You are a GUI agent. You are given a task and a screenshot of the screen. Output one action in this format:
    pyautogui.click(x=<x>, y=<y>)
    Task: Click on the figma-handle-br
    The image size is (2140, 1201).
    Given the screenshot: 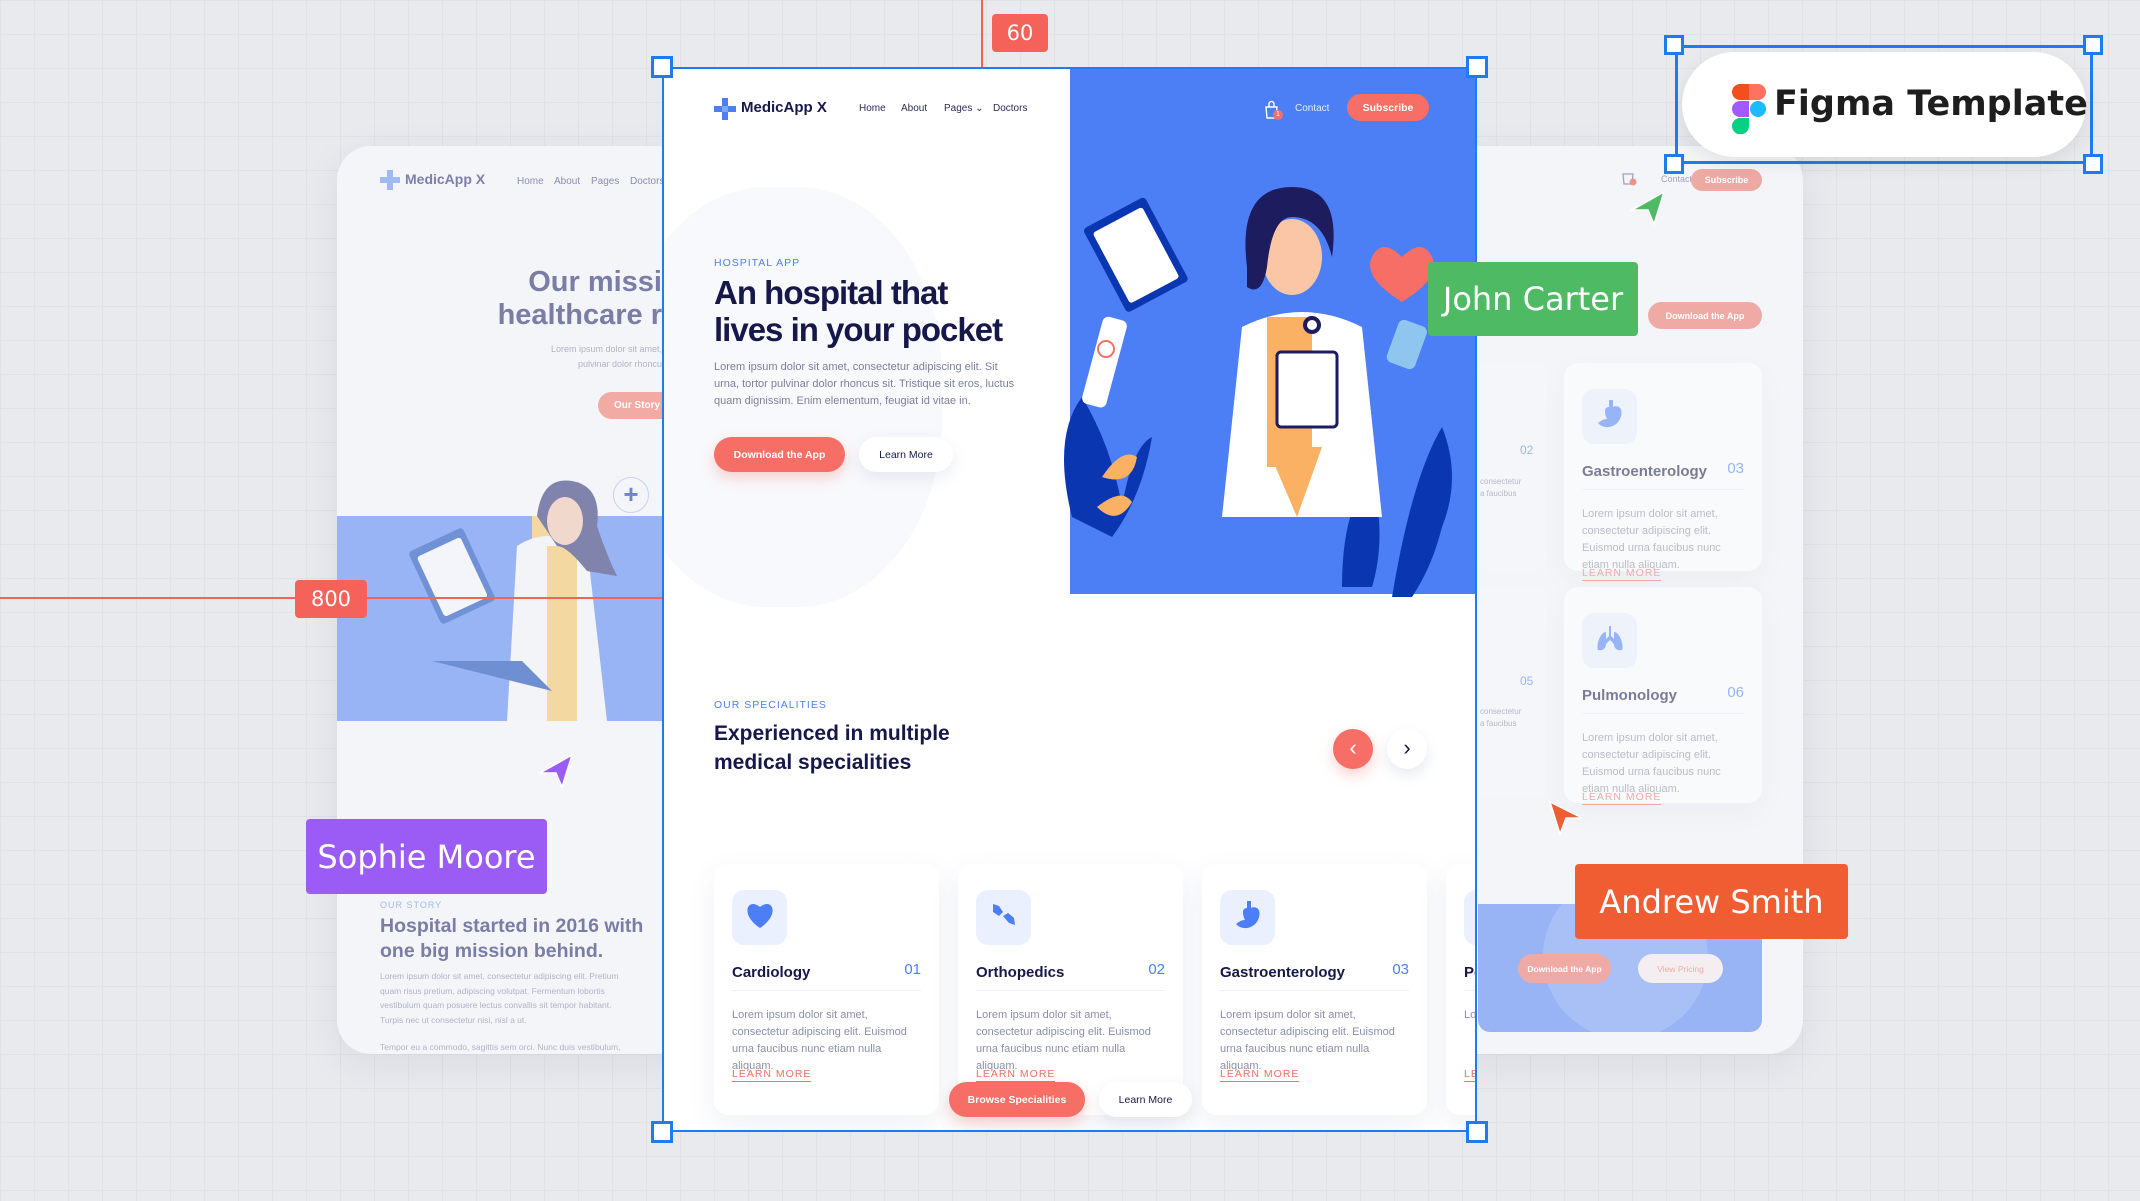 What is the action you would take?
    pyautogui.click(x=2093, y=164)
    